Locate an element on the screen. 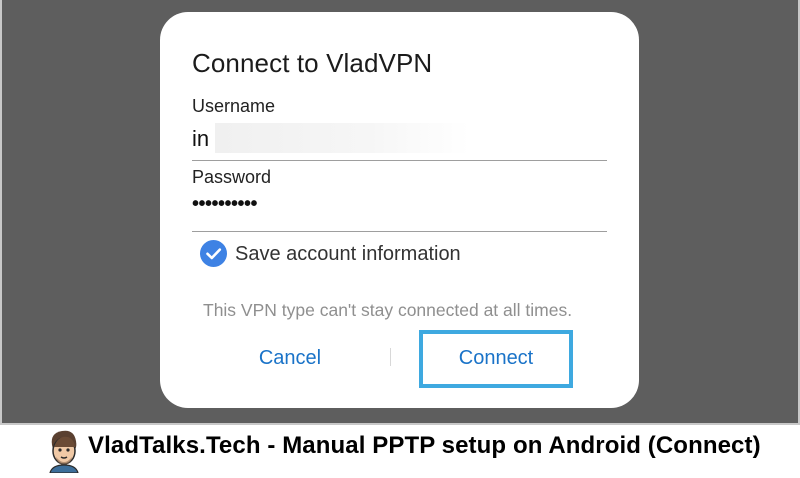 This screenshot has height=478, width=800. password-field: •••••••••• is located at coordinates (225, 204).